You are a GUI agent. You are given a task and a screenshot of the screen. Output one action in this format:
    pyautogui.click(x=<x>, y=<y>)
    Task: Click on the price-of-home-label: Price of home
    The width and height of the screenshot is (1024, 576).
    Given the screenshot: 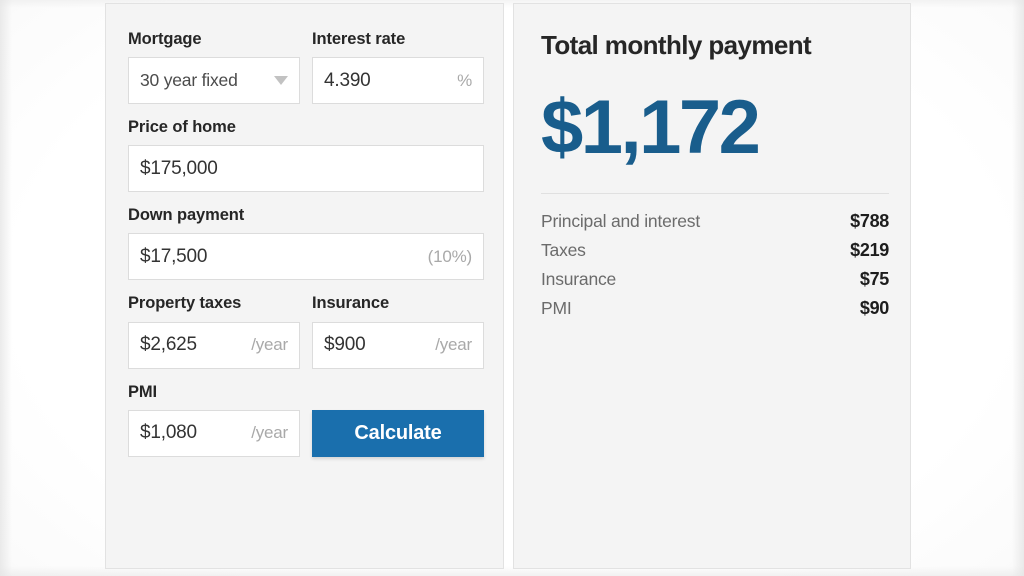 What is the action you would take?
    pyautogui.click(x=182, y=127)
    